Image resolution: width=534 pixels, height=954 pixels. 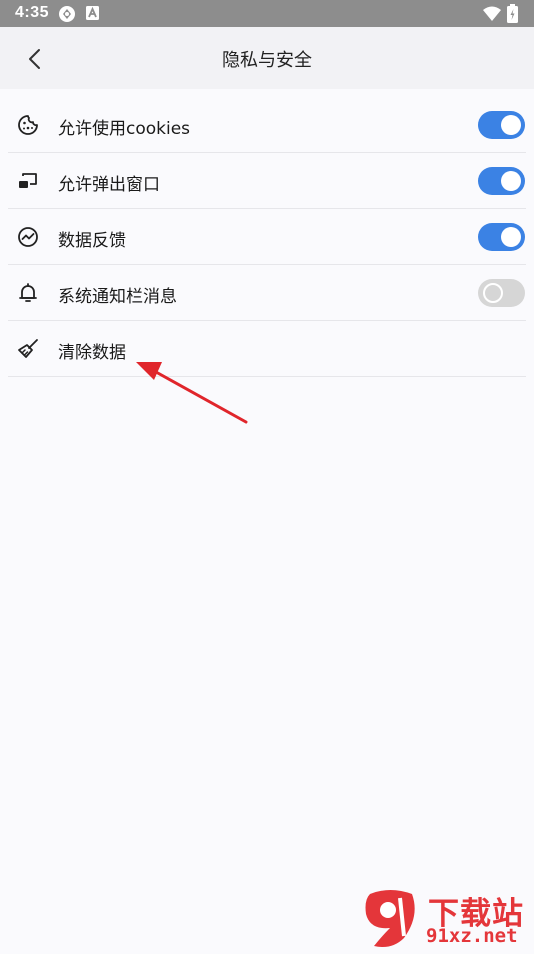 I want to click on bell-icon, so click(x=28, y=293).